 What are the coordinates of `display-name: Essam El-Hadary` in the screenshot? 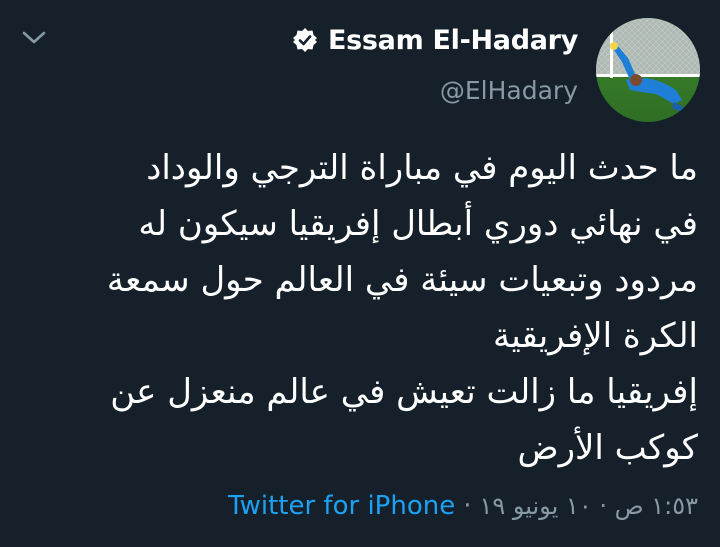 It's located at (452, 40).